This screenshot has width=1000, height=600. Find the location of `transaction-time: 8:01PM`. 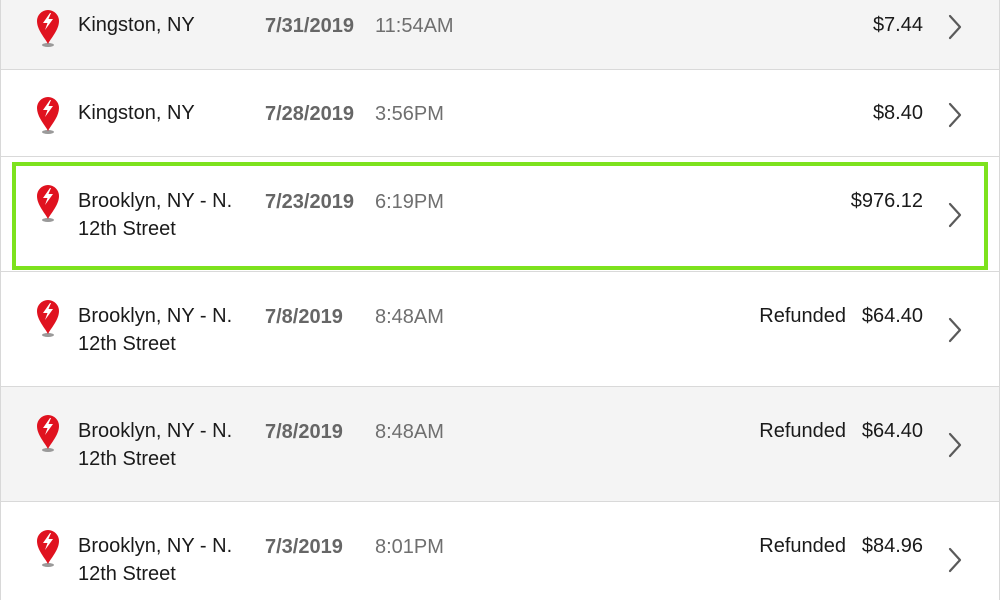

transaction-time: 8:01PM is located at coordinates (409, 547).